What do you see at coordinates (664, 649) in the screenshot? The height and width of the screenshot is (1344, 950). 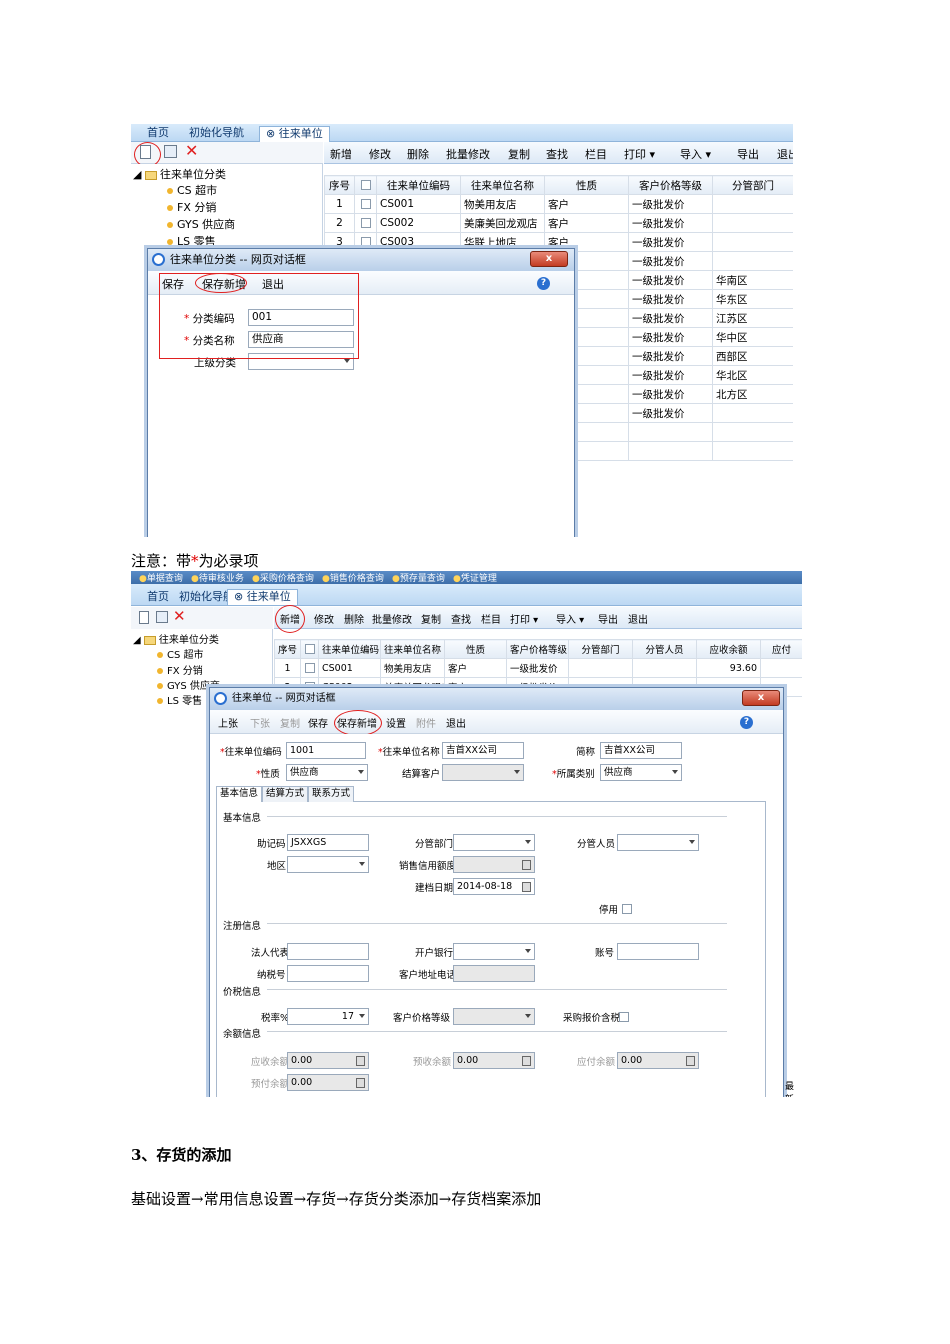 I see `column-header: 分管人员` at bounding box center [664, 649].